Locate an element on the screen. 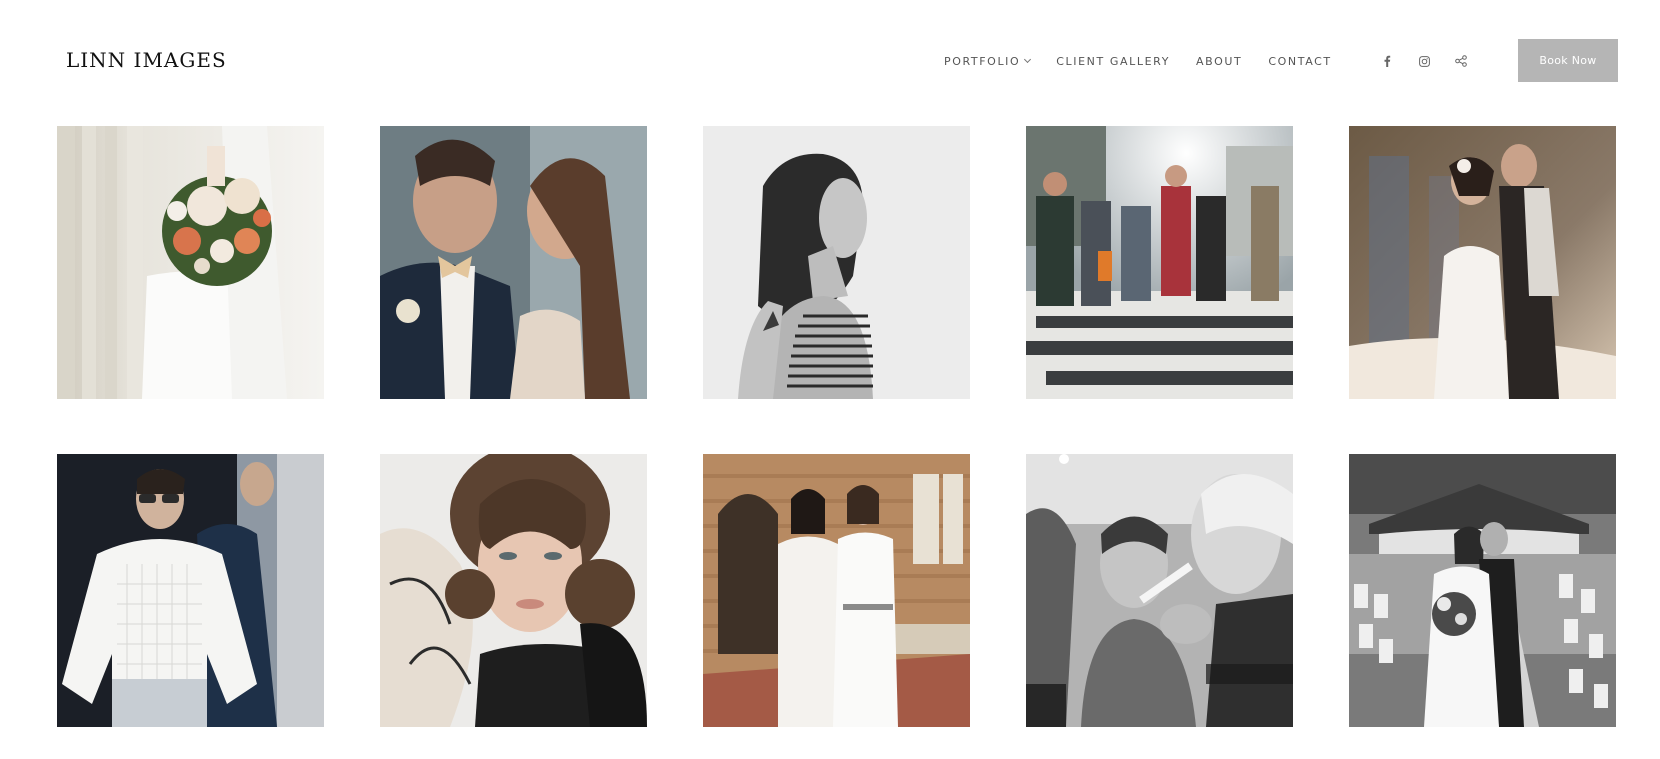 The image size is (1660, 759). nav-item-about: ABOUT is located at coordinates (1219, 61).